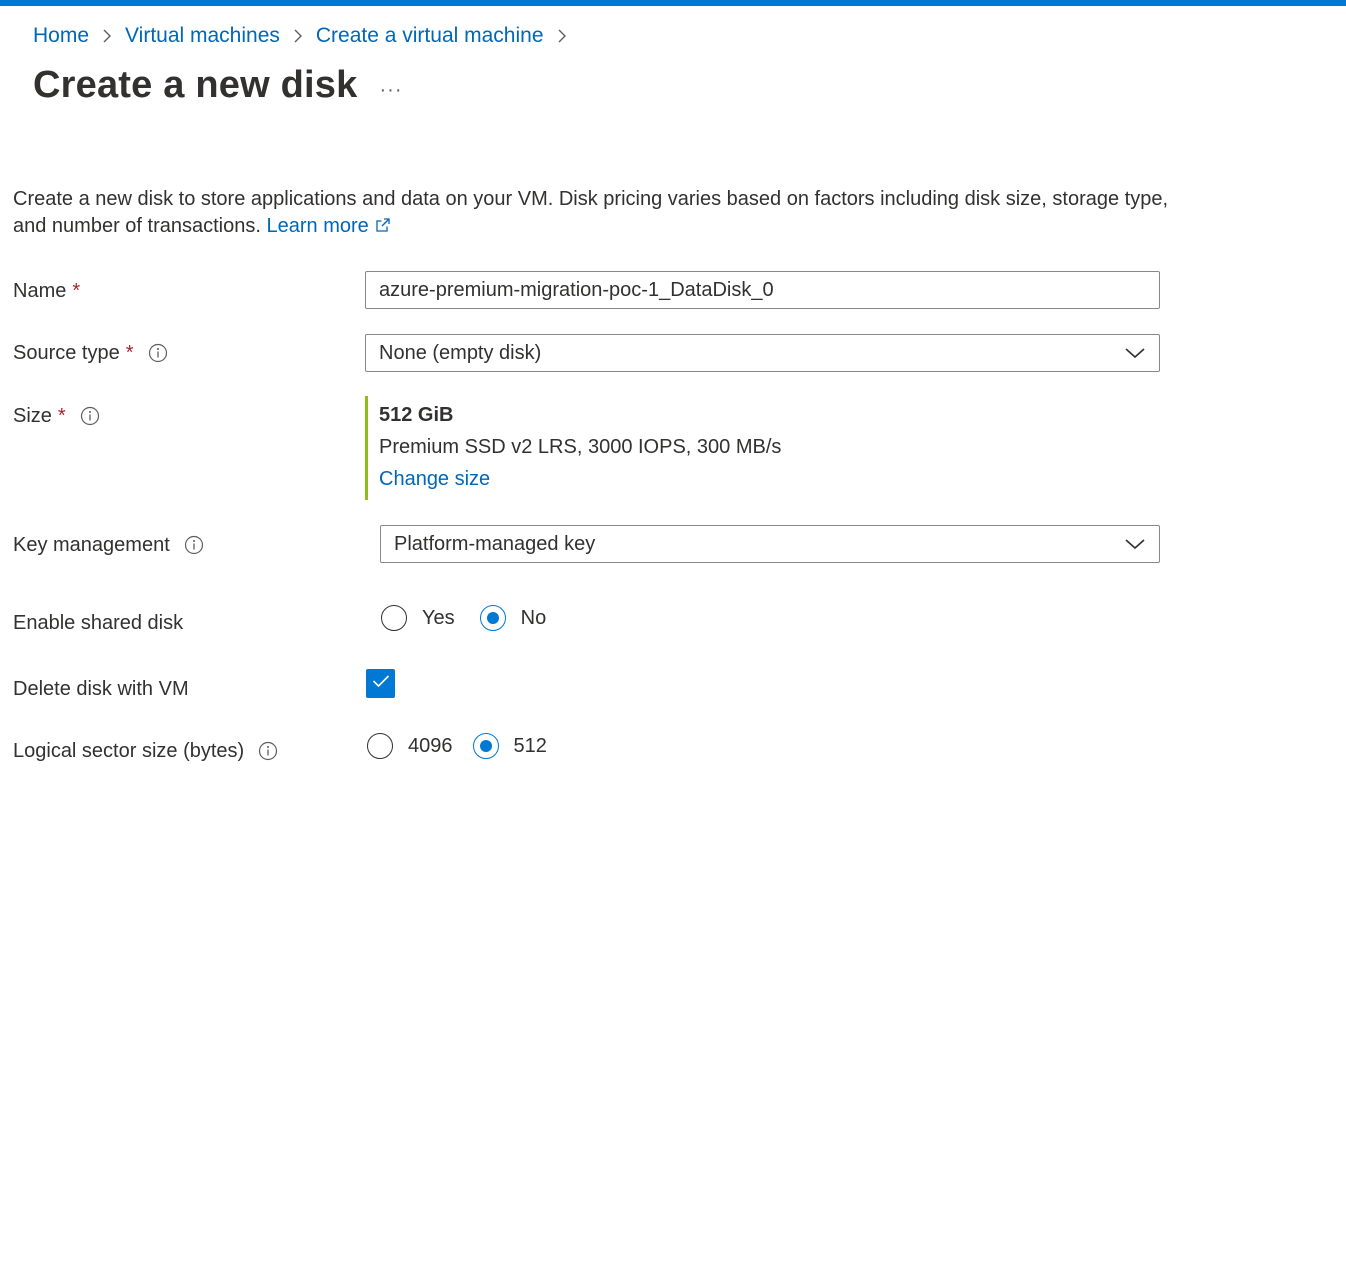  I want to click on page-title: Create a new disk, so click(195, 85).